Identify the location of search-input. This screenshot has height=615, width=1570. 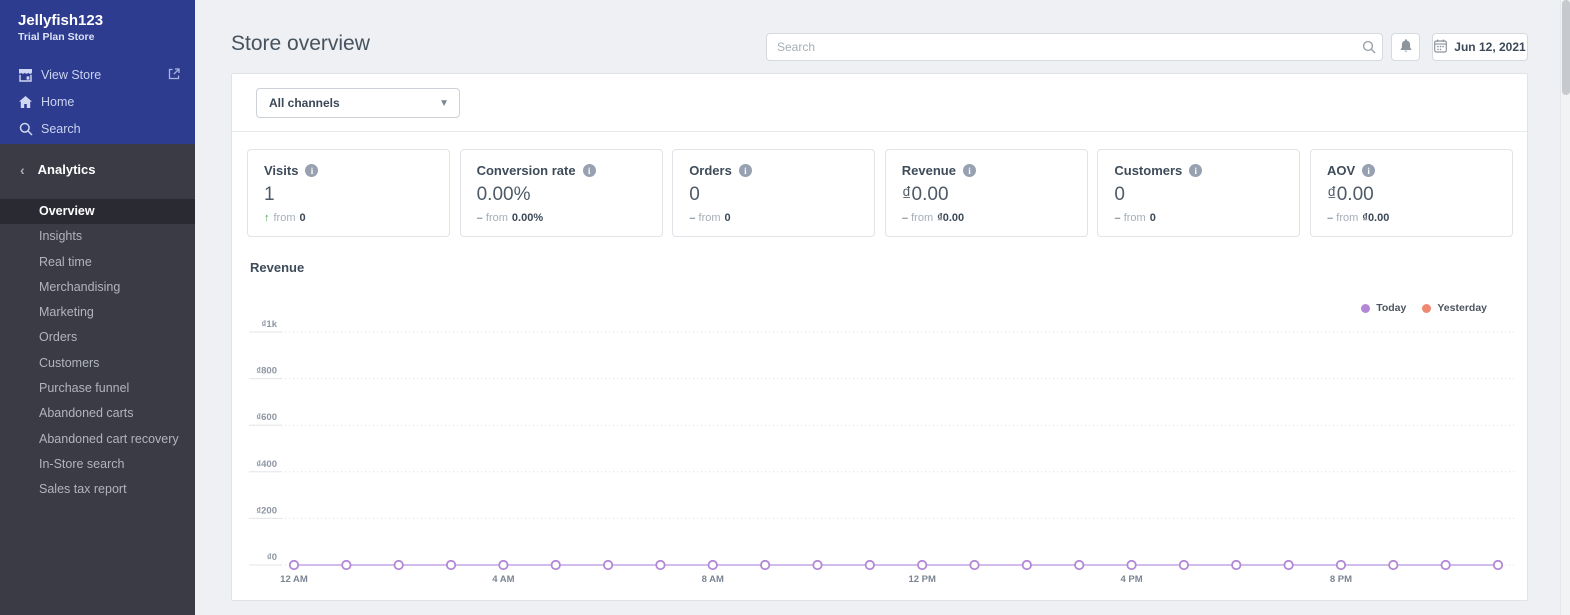
(1061, 47).